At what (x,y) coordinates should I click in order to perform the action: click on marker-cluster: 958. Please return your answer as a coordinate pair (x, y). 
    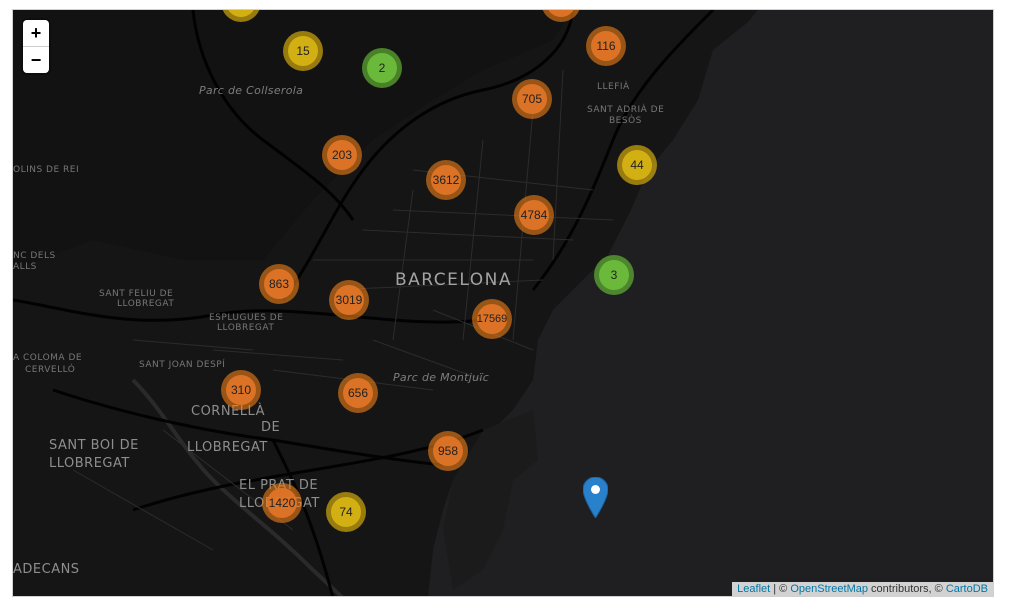
    Looking at the image, I should click on (448, 451).